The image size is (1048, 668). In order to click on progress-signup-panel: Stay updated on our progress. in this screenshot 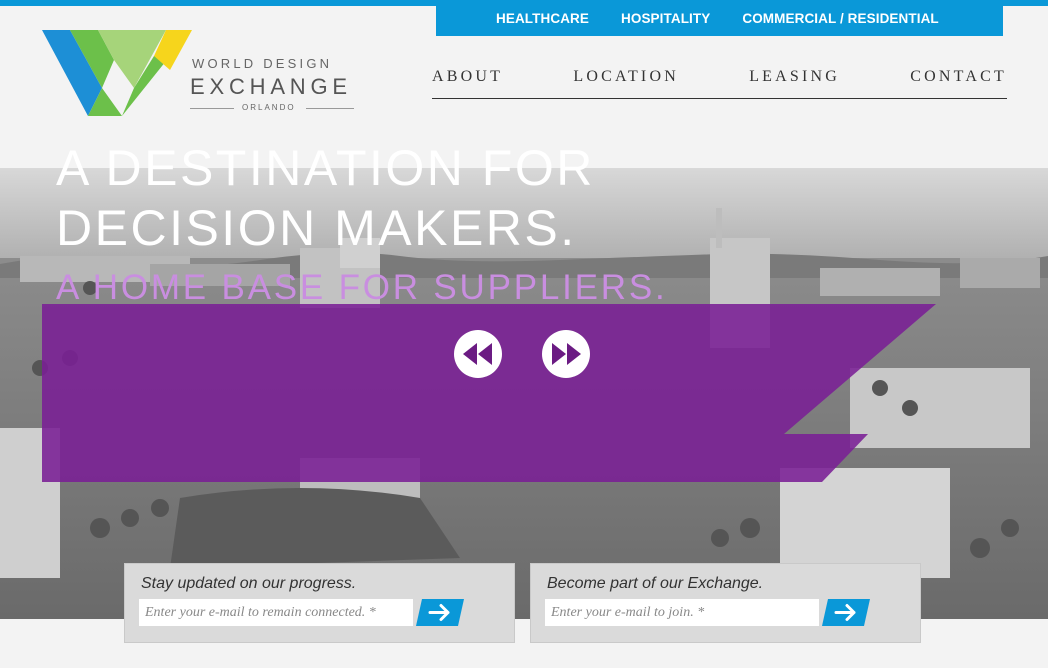, I will do `click(319, 603)`.